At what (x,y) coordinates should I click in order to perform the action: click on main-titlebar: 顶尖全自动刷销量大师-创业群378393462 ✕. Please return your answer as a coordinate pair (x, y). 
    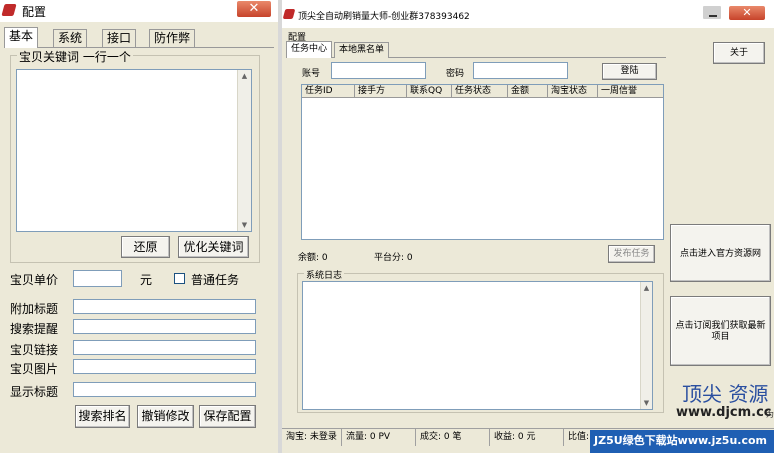
    Looking at the image, I should click on (528, 14).